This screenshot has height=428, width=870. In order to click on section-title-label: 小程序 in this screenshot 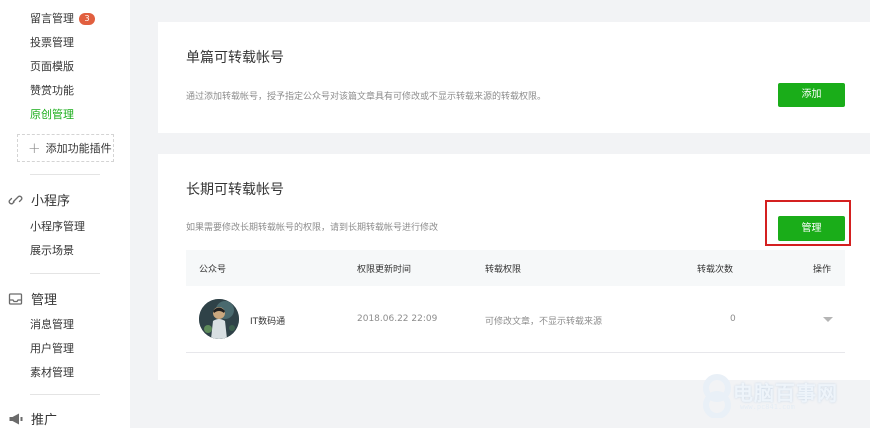, I will do `click(51, 201)`.